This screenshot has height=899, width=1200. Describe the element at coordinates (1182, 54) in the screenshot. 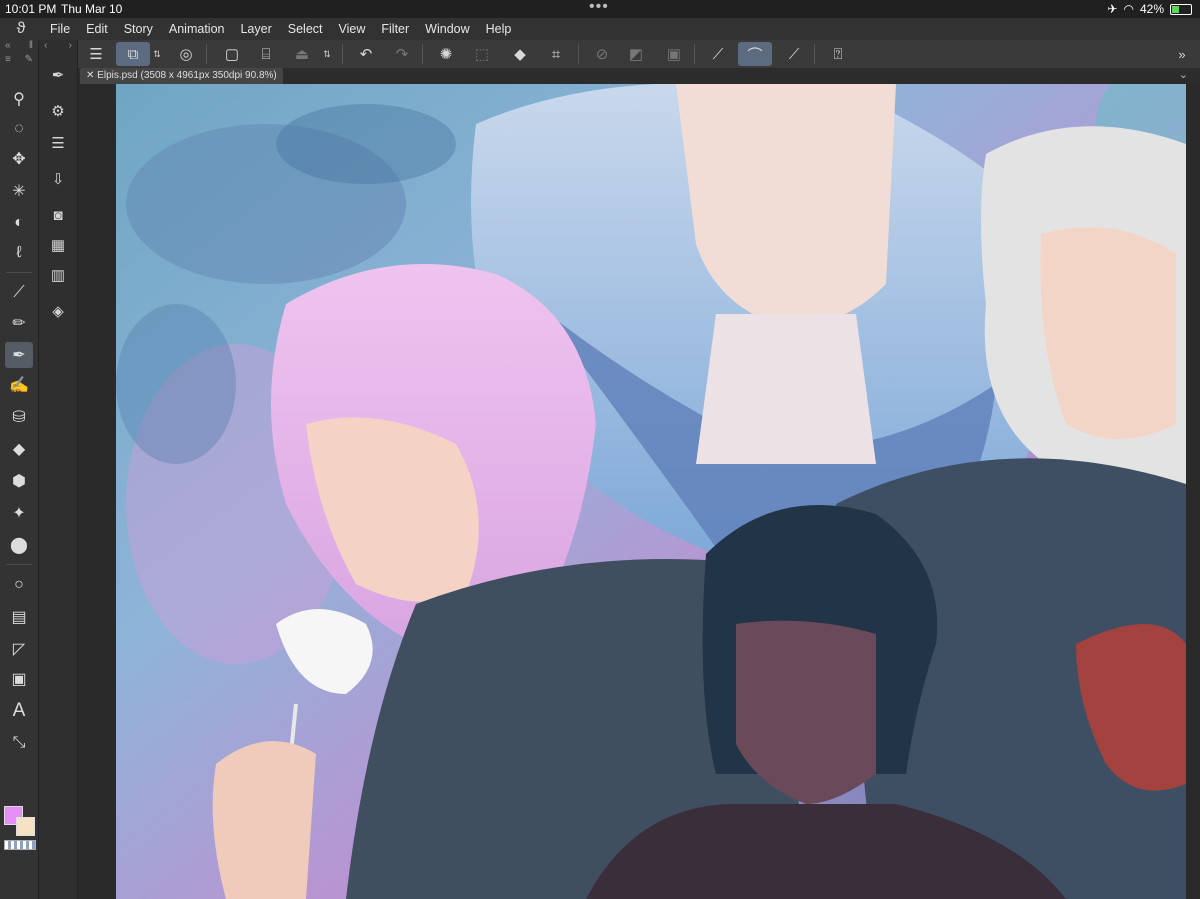

I see `collapse-panel-icon: »` at that location.